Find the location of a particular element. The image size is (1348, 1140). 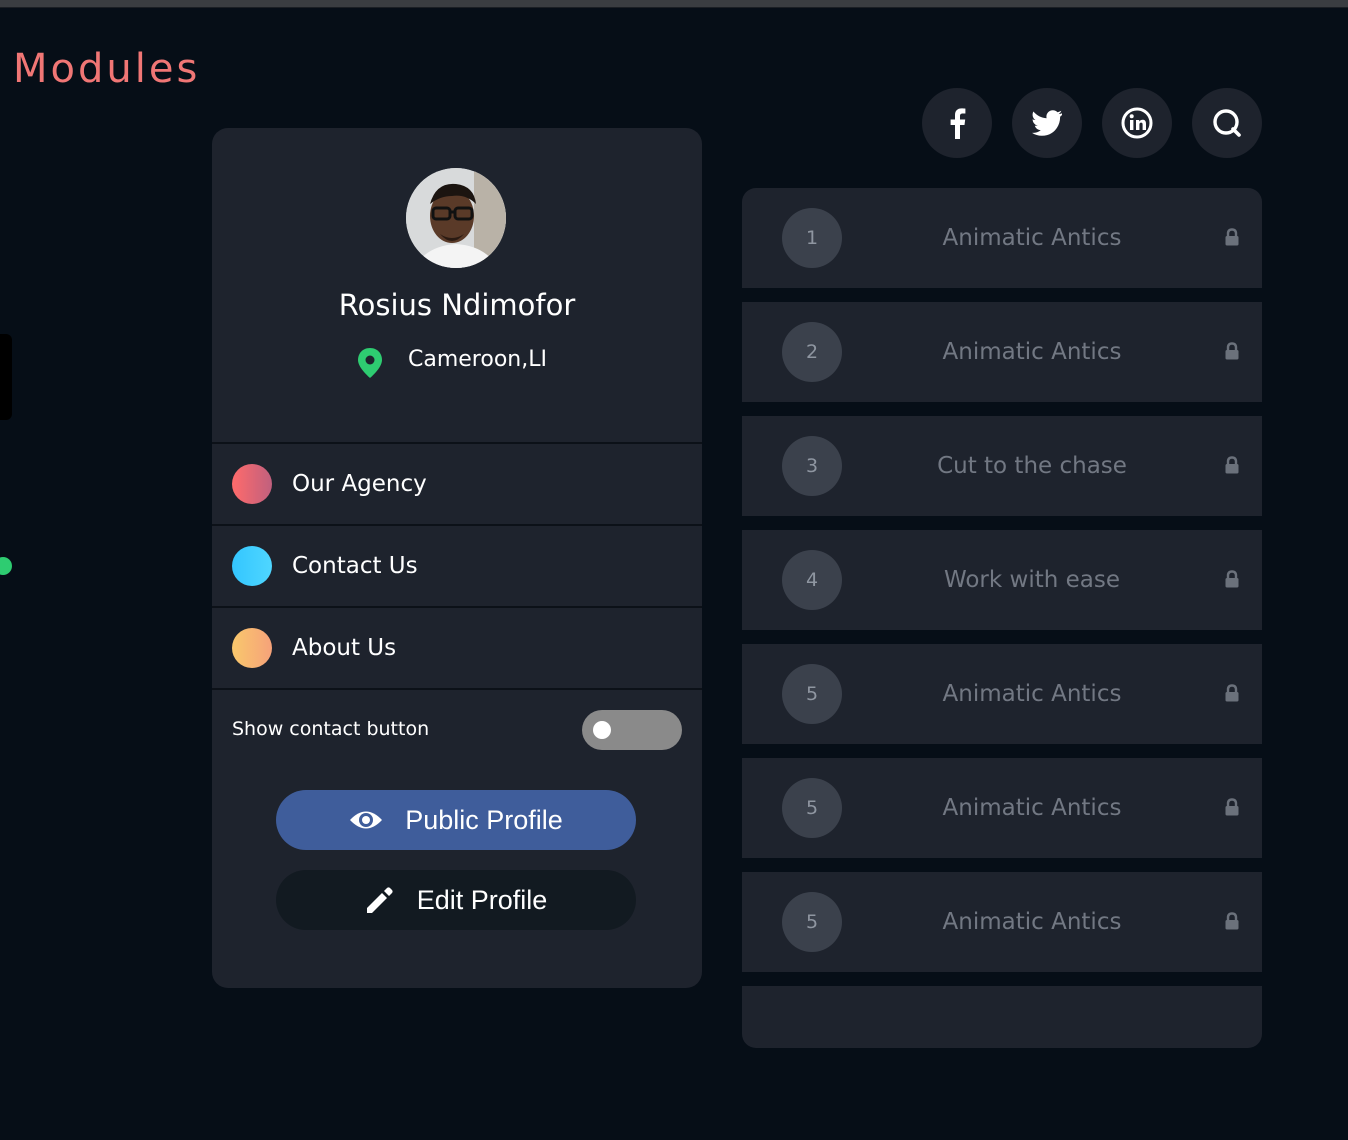

module-number: 2 is located at coordinates (812, 352).